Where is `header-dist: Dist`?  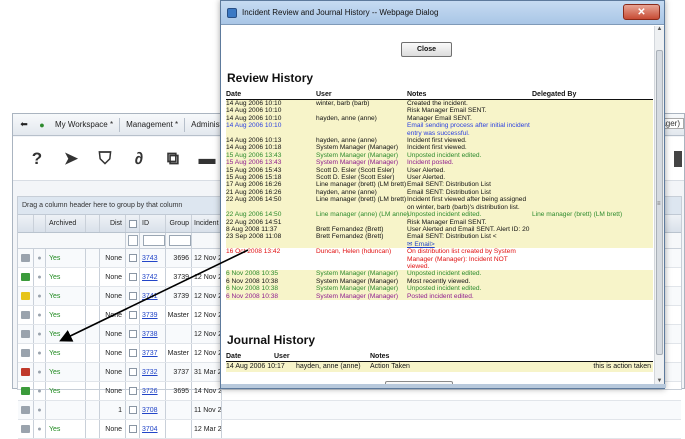
header-dist: Dist is located at coordinates (113, 223).